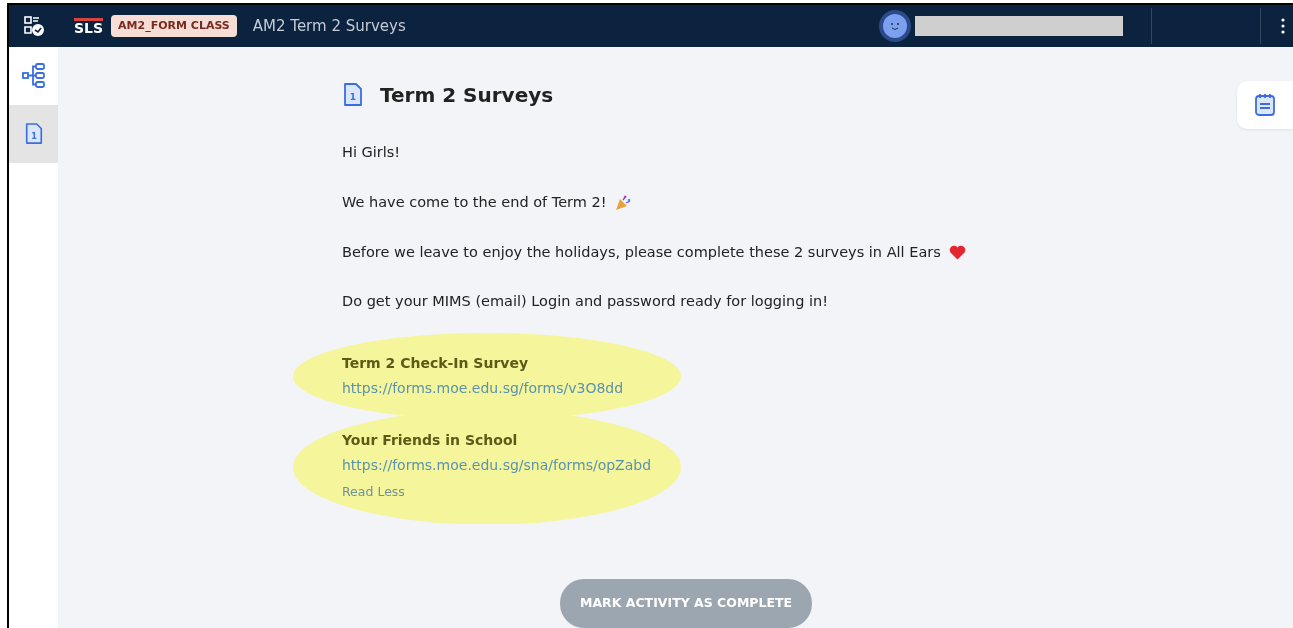  Describe the element at coordinates (467, 95) in the screenshot. I see `activity-title: Term 2 Surveys` at that location.